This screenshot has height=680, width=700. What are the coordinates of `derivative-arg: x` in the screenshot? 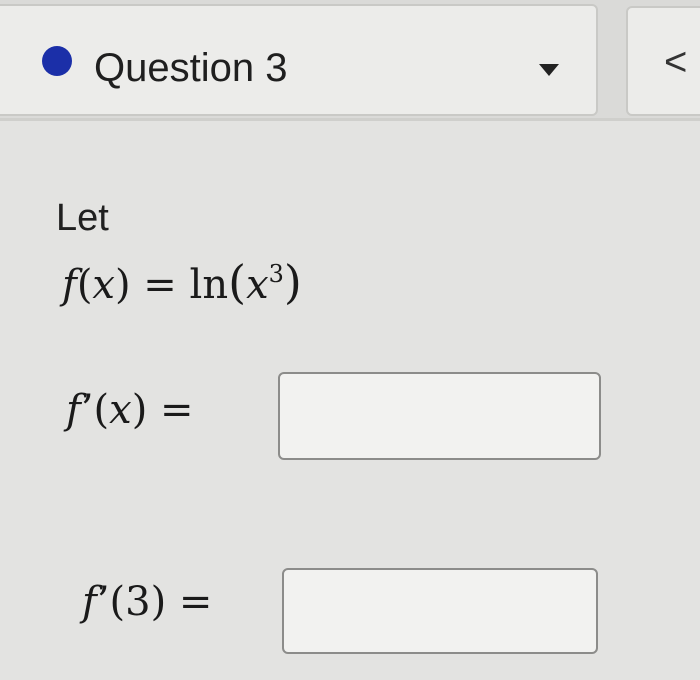 It's located at (120, 410).